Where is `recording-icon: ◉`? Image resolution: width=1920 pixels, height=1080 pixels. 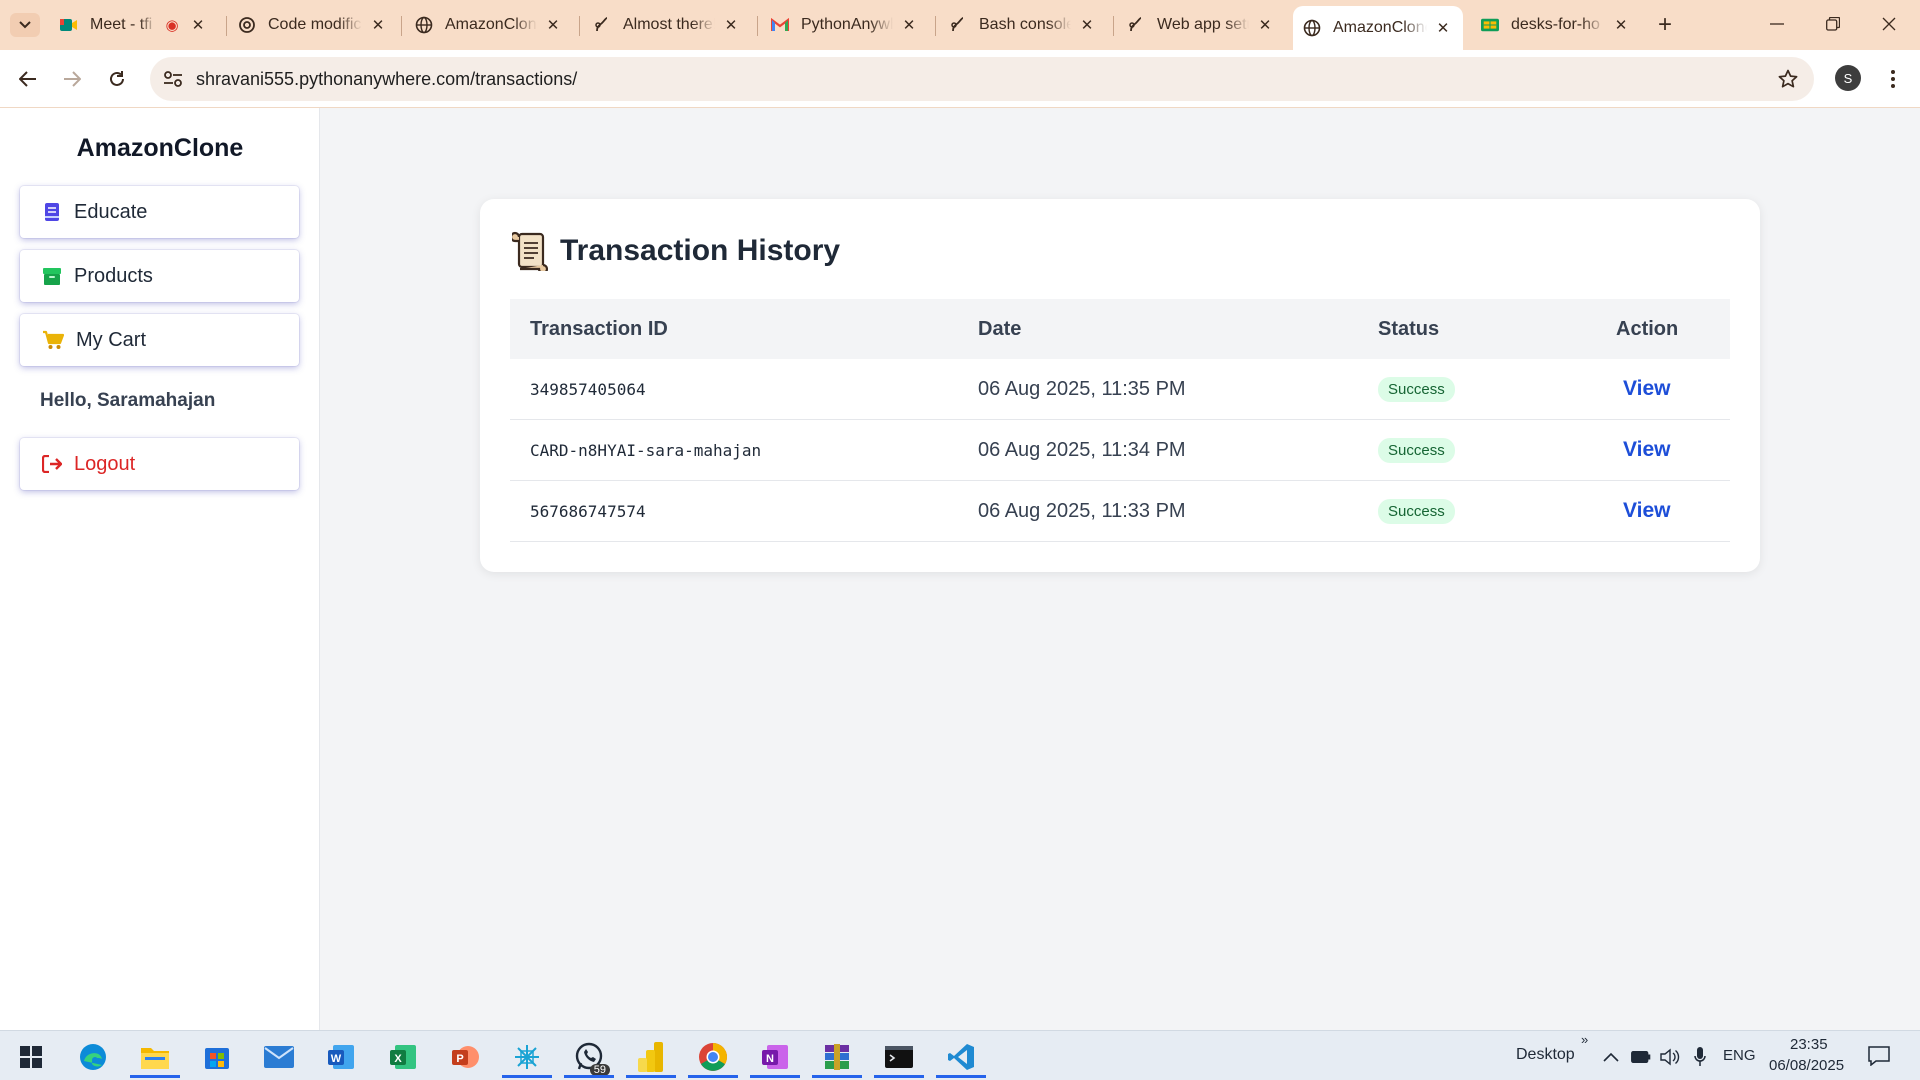
recording-icon: ◉ is located at coordinates (172, 25).